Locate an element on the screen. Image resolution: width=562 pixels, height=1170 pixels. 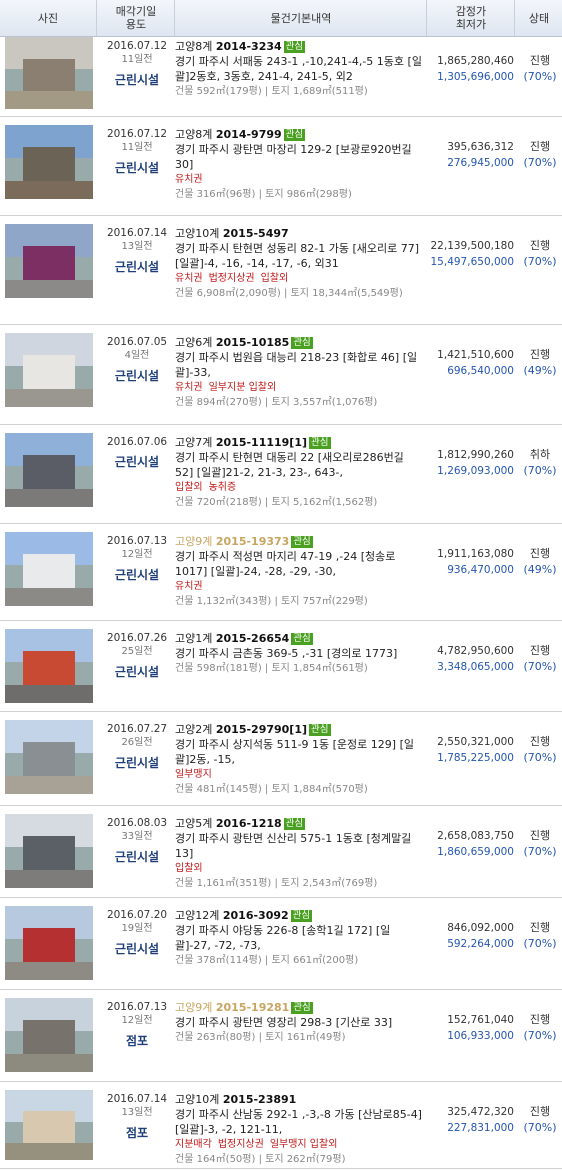
minimum-price: 1,305,696,000 is located at coordinates (475, 77).